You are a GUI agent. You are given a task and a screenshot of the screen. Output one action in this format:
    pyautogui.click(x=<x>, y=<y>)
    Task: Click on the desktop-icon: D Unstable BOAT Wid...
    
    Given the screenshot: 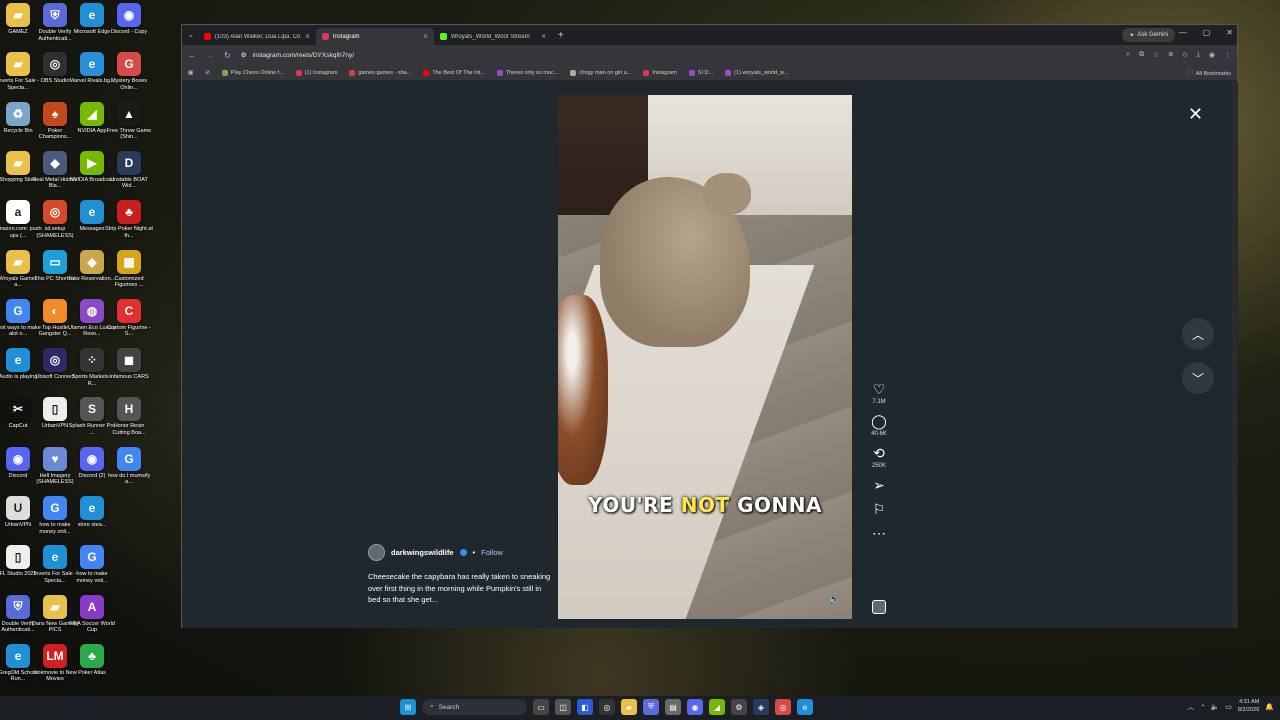 What is the action you would take?
    pyautogui.click(x=129, y=175)
    